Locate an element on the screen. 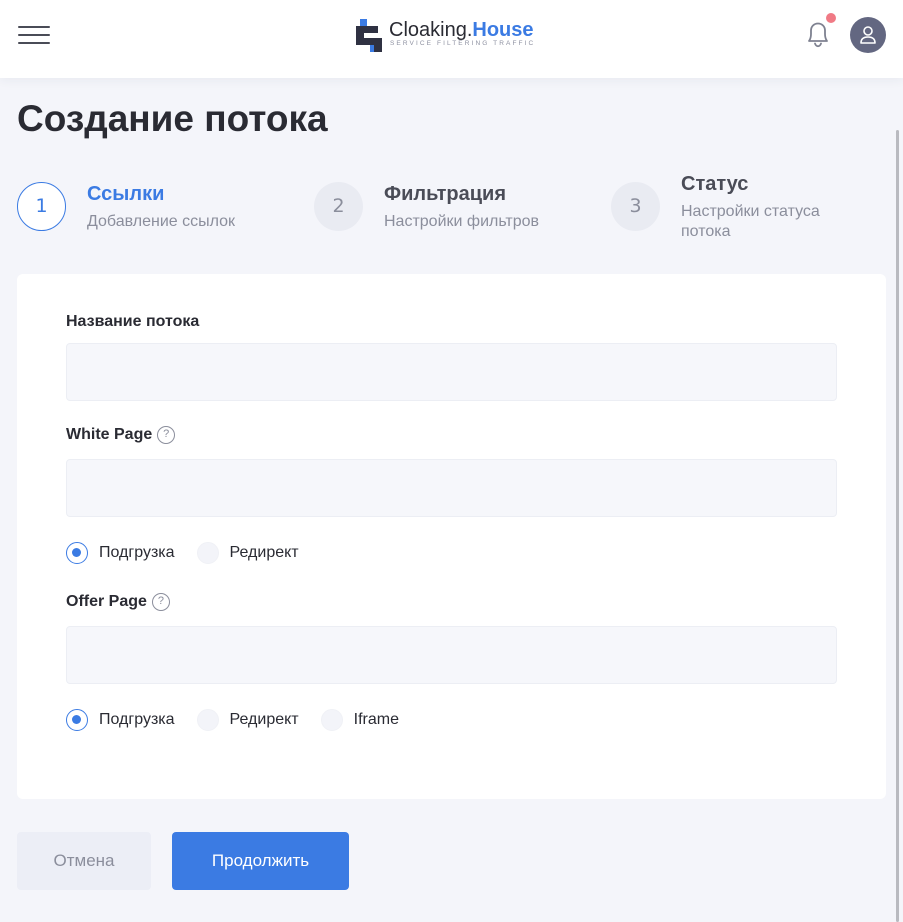 This screenshot has width=903, height=922. stream-name-label-text: Название потока is located at coordinates (133, 321).